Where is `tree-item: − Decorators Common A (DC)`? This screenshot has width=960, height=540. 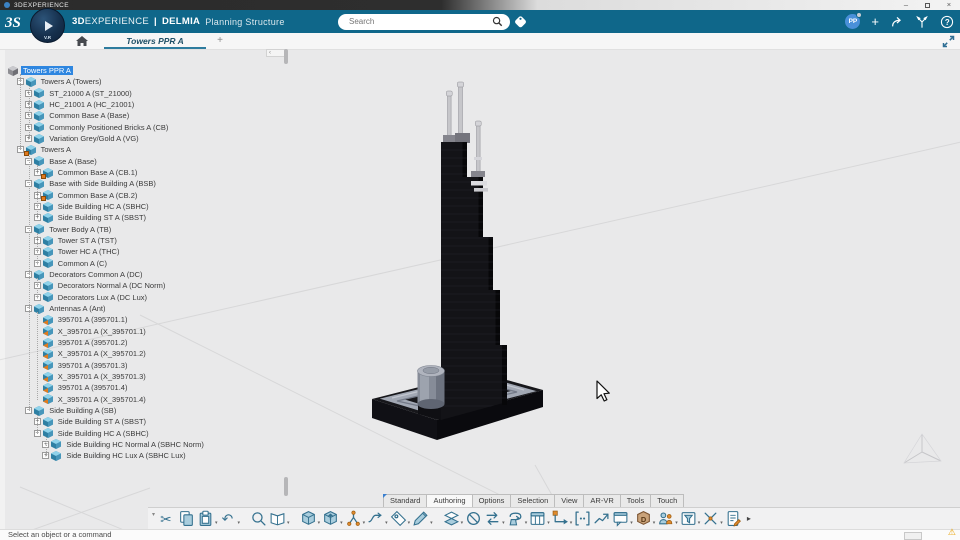 tree-item: − Decorators Common A (DC) is located at coordinates (145, 274).